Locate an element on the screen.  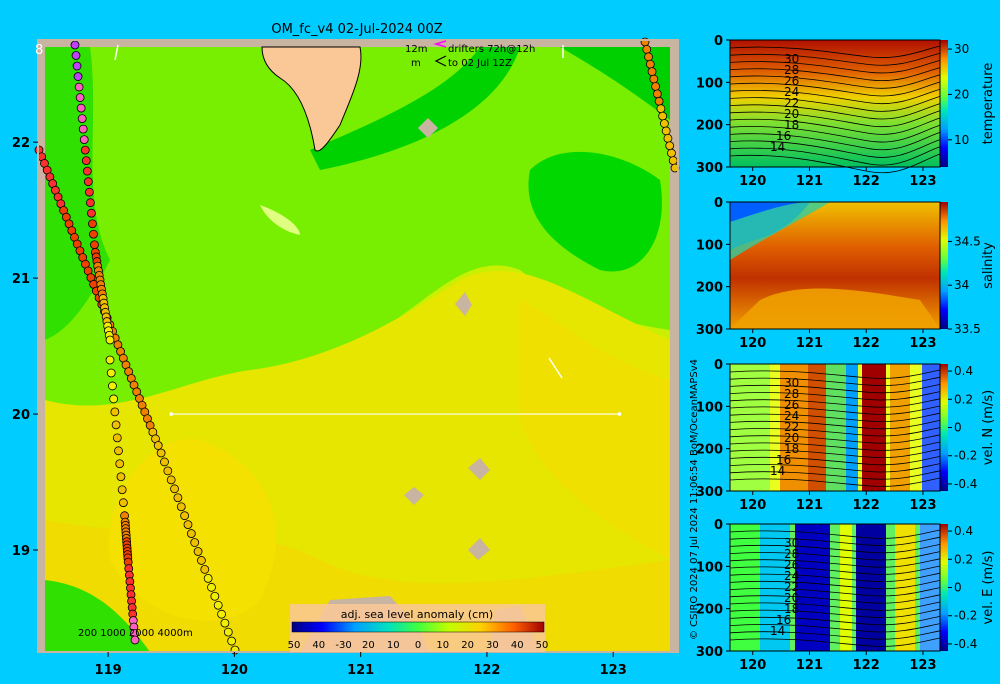
colorbar-tick-label: 0 is located at coordinates (958, 428).